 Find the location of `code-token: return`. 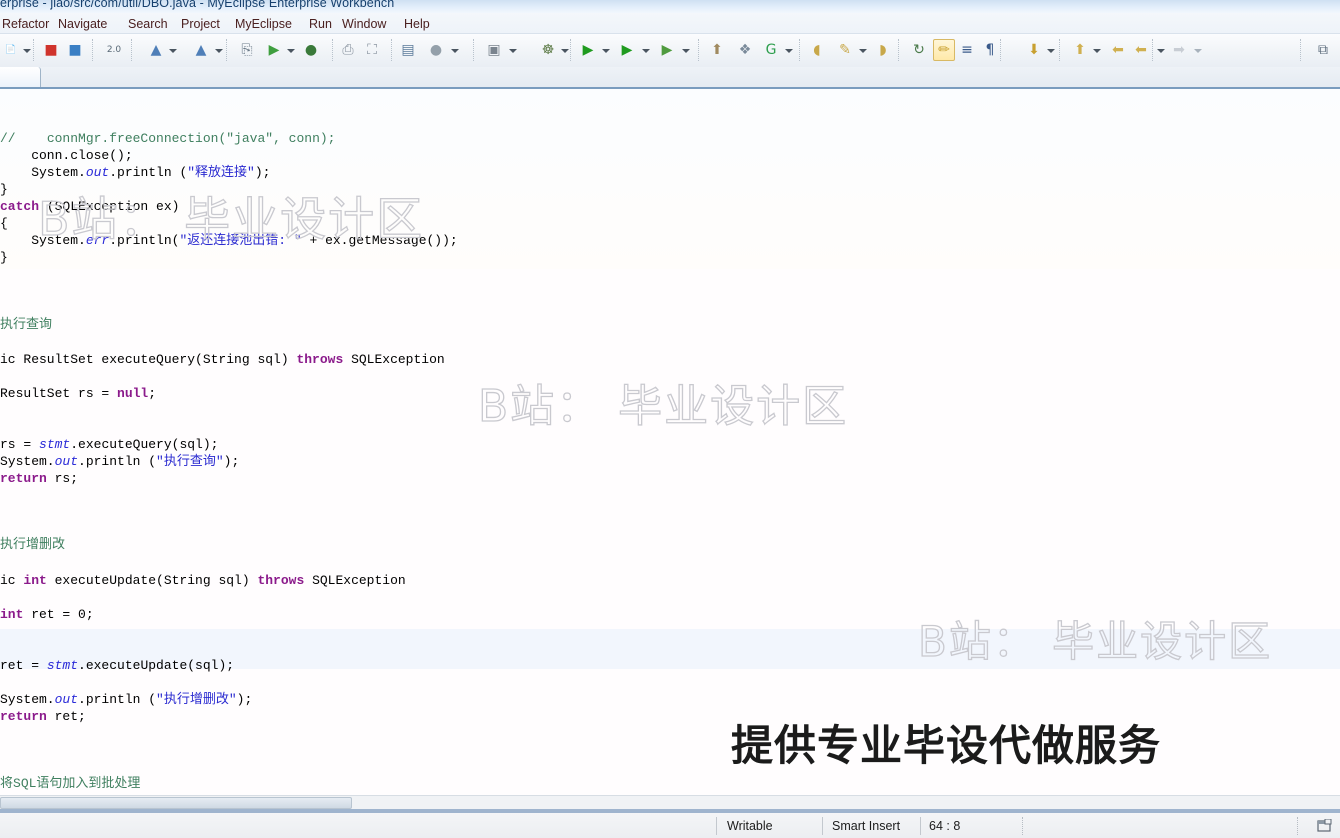

code-token: return is located at coordinates (23, 478).